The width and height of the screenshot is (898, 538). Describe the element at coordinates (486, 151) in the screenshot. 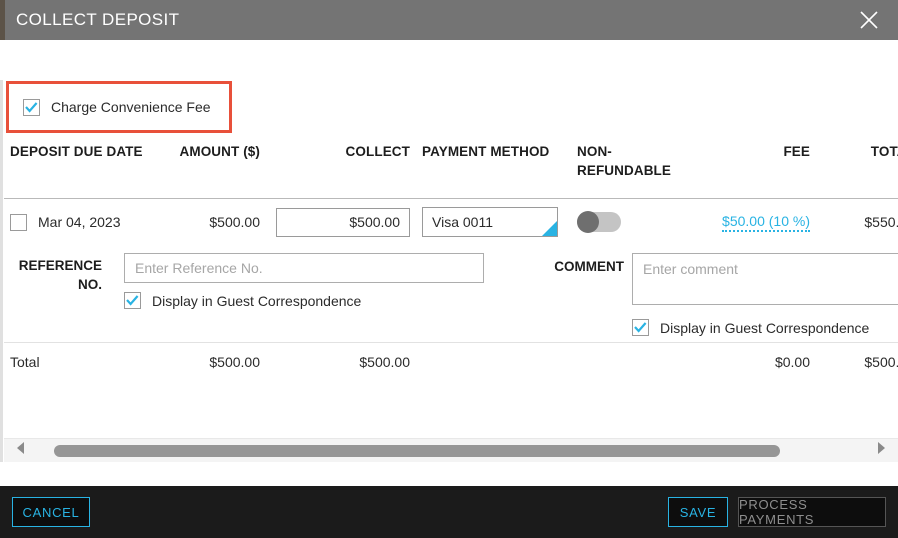

I see `column-header-payment-method: PAYMENT METHOD` at that location.